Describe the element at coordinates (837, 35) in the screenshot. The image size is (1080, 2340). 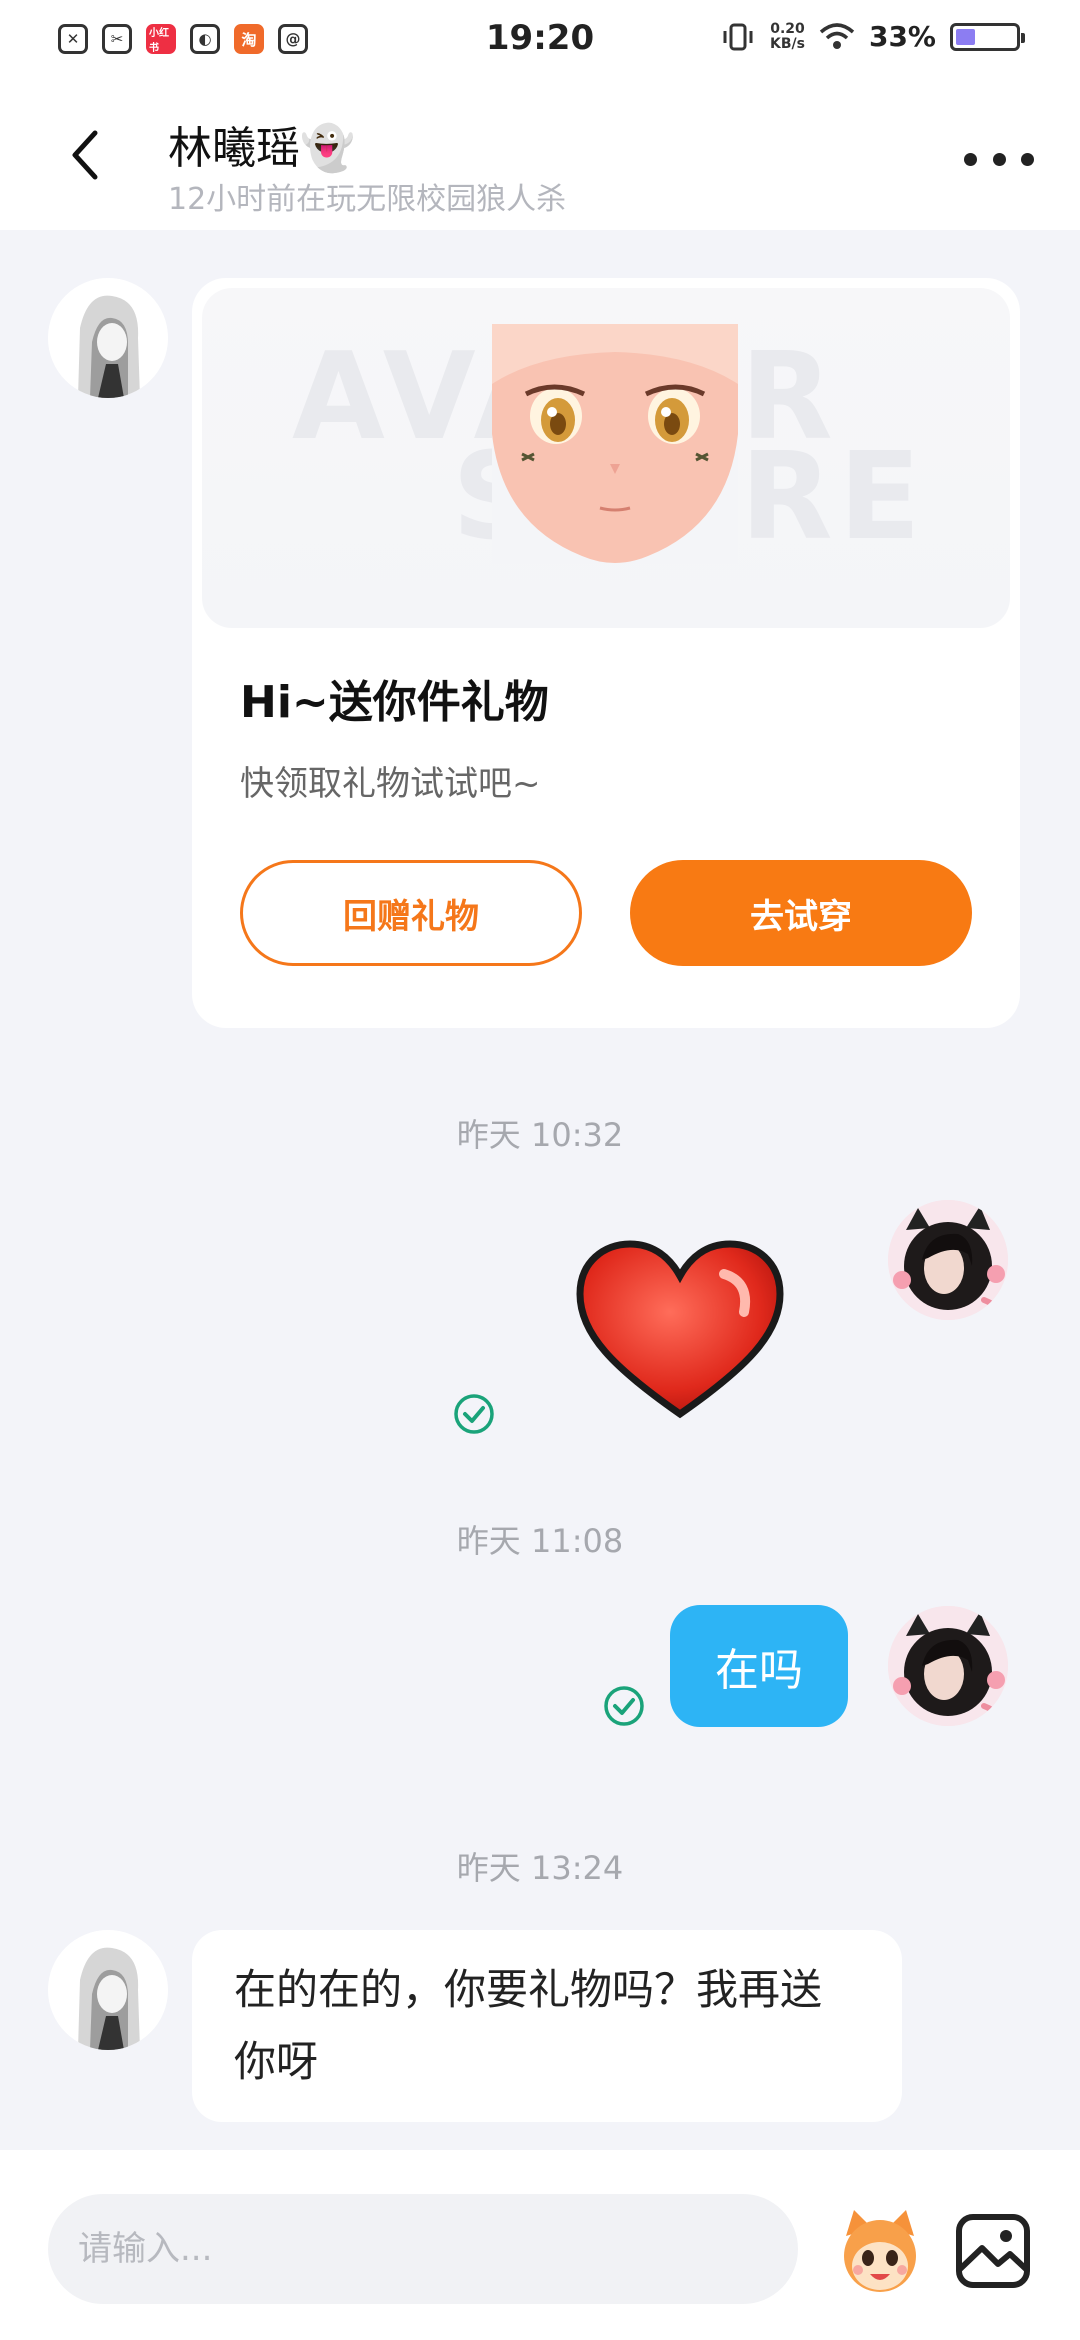
I see `wifi-icon` at that location.